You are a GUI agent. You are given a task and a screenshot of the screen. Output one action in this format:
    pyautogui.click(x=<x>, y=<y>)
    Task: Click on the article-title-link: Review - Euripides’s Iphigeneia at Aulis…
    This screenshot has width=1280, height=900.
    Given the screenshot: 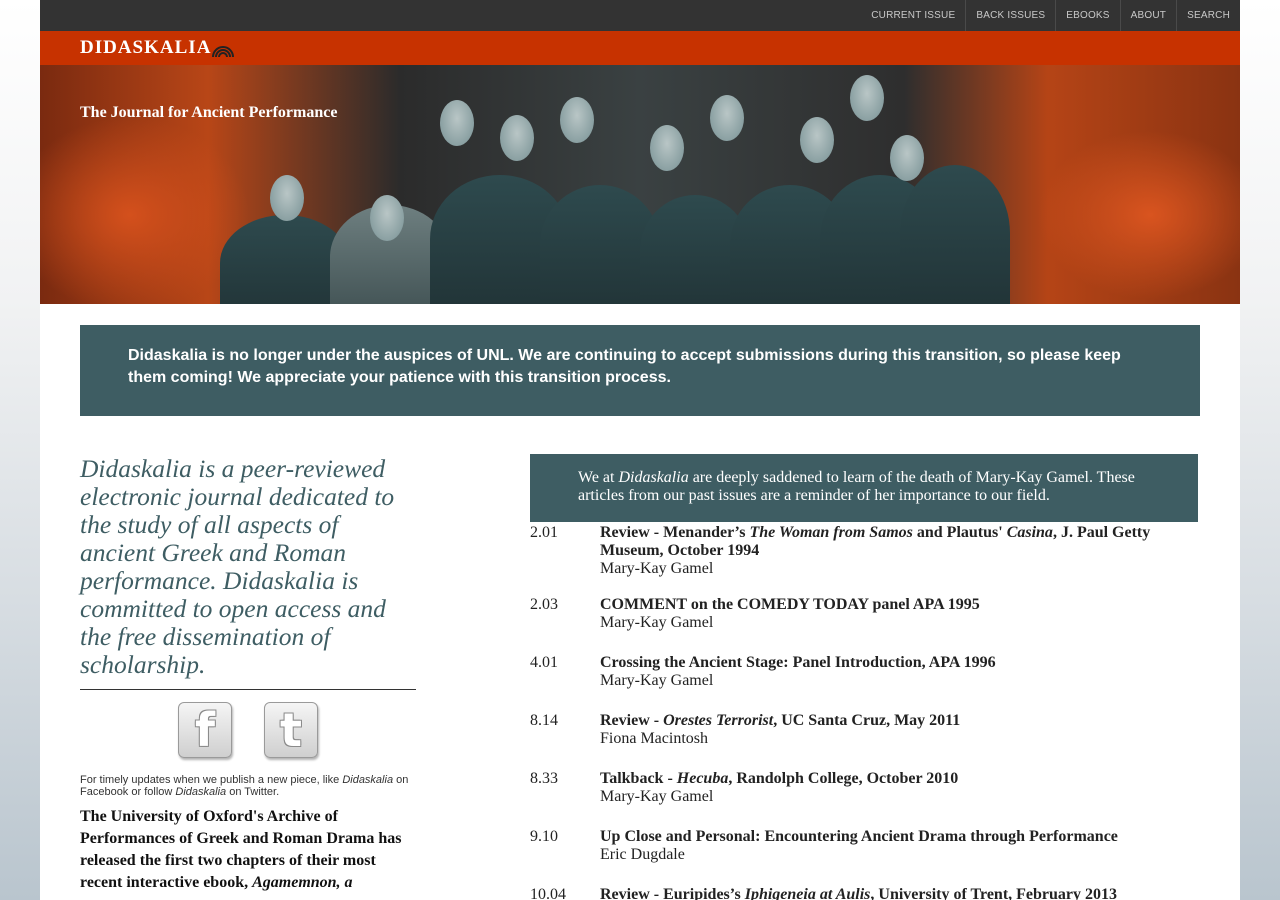 What is the action you would take?
    pyautogui.click(x=899, y=893)
    